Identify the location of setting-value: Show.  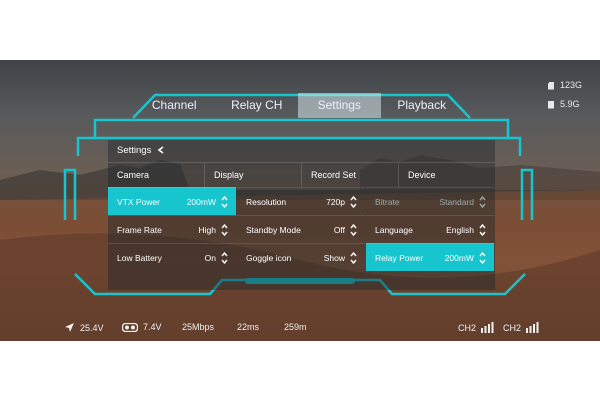
(334, 257).